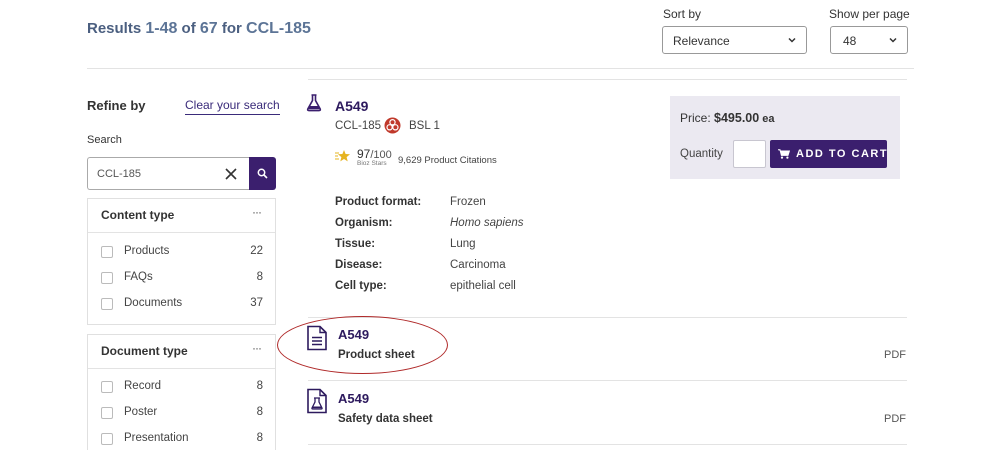 The image size is (1000, 450). What do you see at coordinates (144, 351) in the screenshot?
I see `facet-title: Document type` at bounding box center [144, 351].